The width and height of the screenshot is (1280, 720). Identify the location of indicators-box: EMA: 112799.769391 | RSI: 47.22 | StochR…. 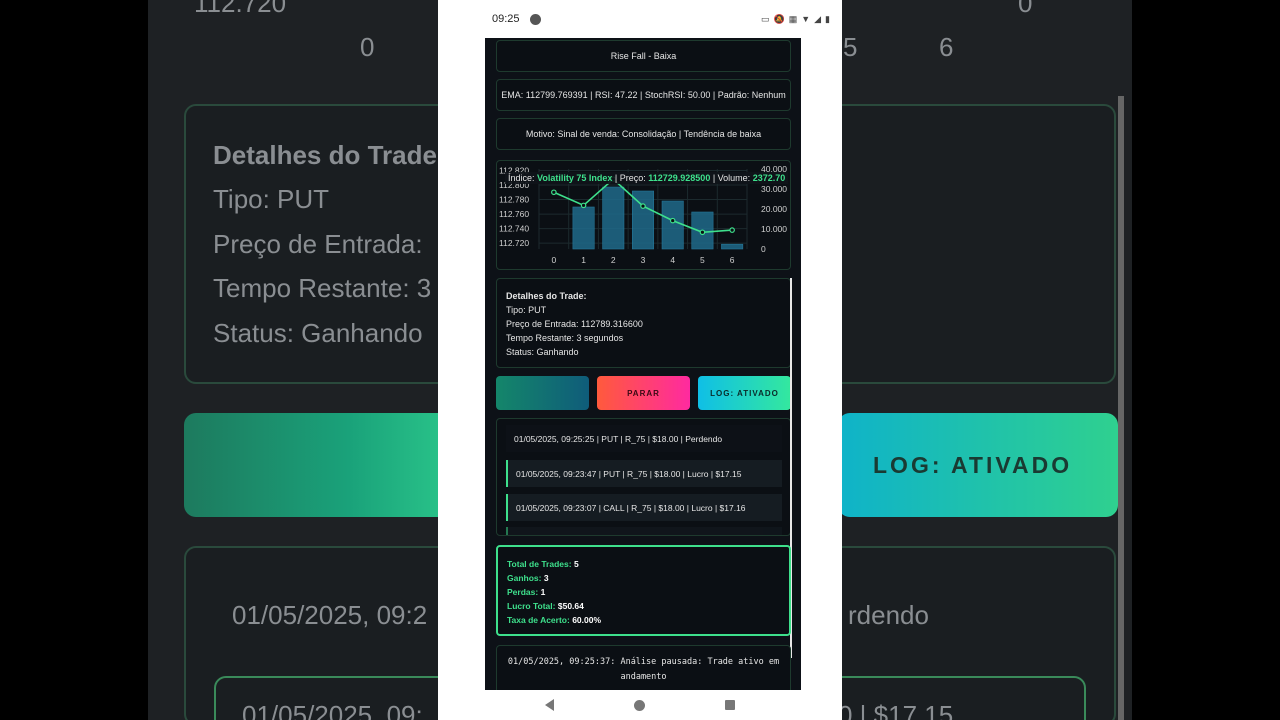
(643, 95).